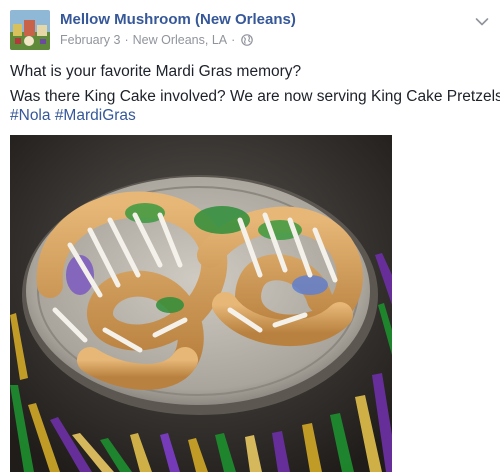 This screenshot has height=472, width=500. Describe the element at coordinates (156, 71) in the screenshot. I see `post-text-line-1: What is your favorite Mardi Gras memory?` at that location.